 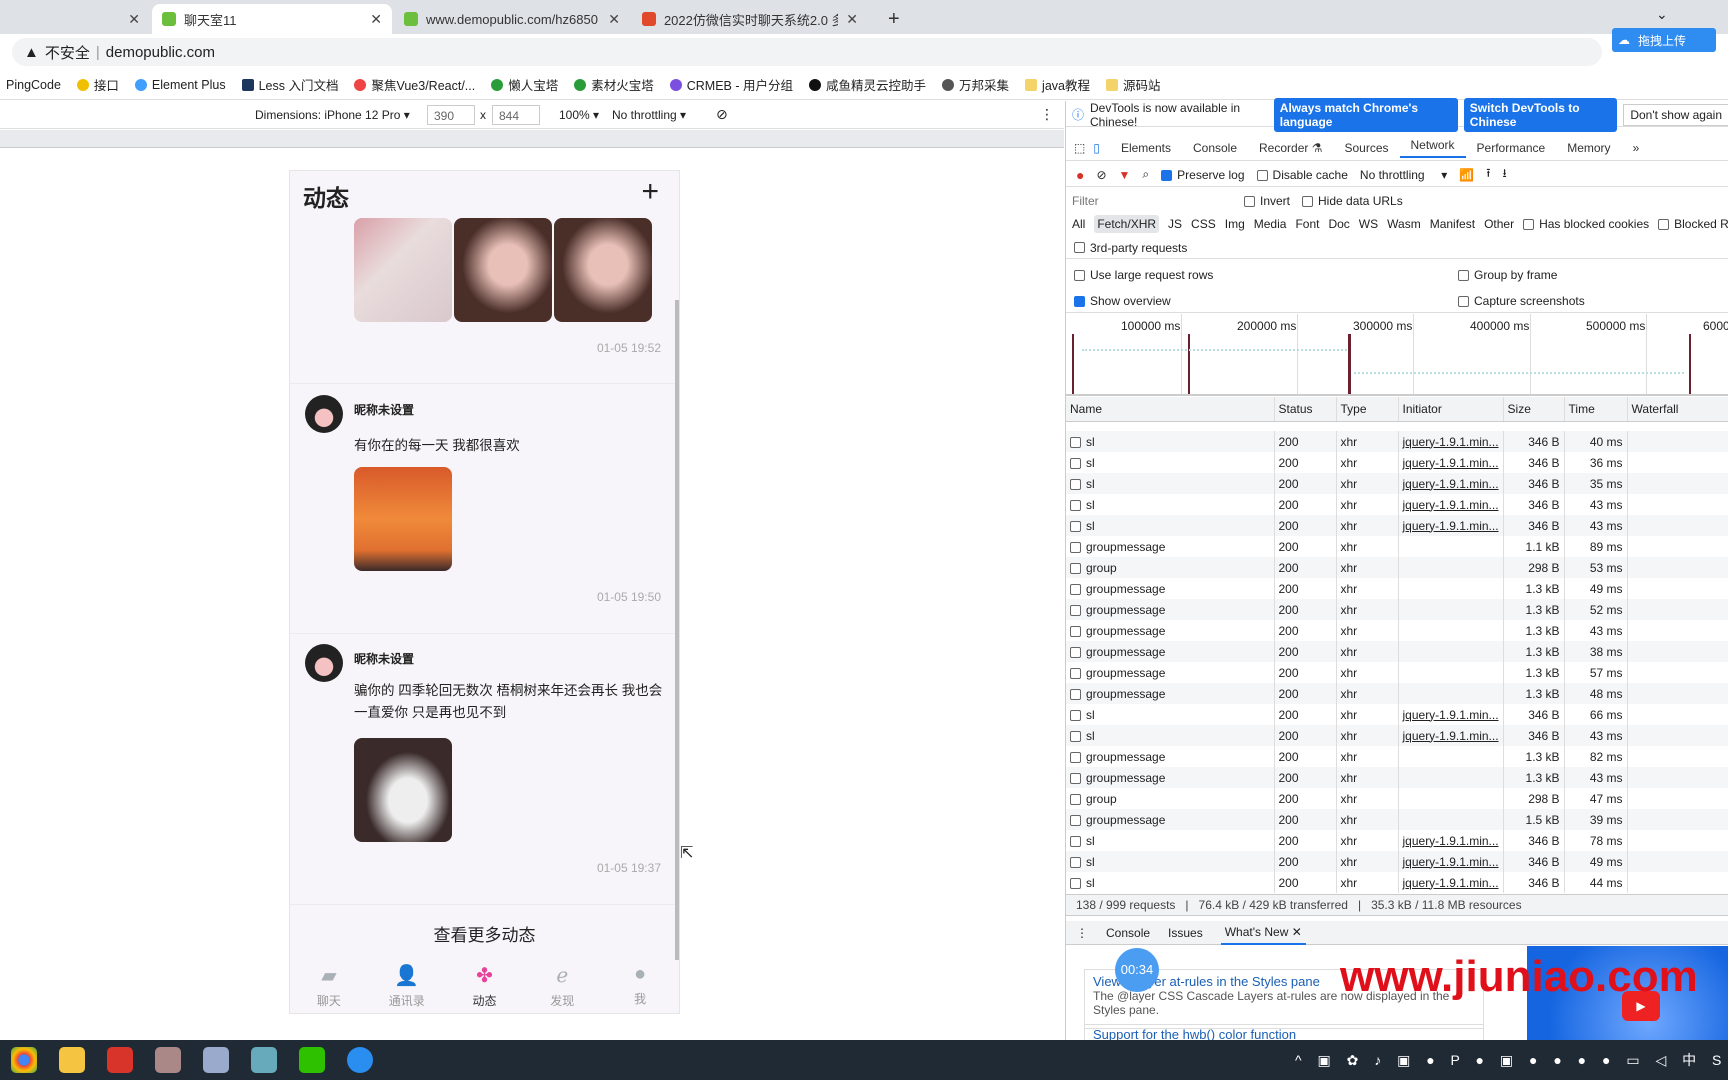 What do you see at coordinates (512, 19) in the screenshot?
I see `browser-tab: www.demopublic.com/hz6850 ✕` at bounding box center [512, 19].